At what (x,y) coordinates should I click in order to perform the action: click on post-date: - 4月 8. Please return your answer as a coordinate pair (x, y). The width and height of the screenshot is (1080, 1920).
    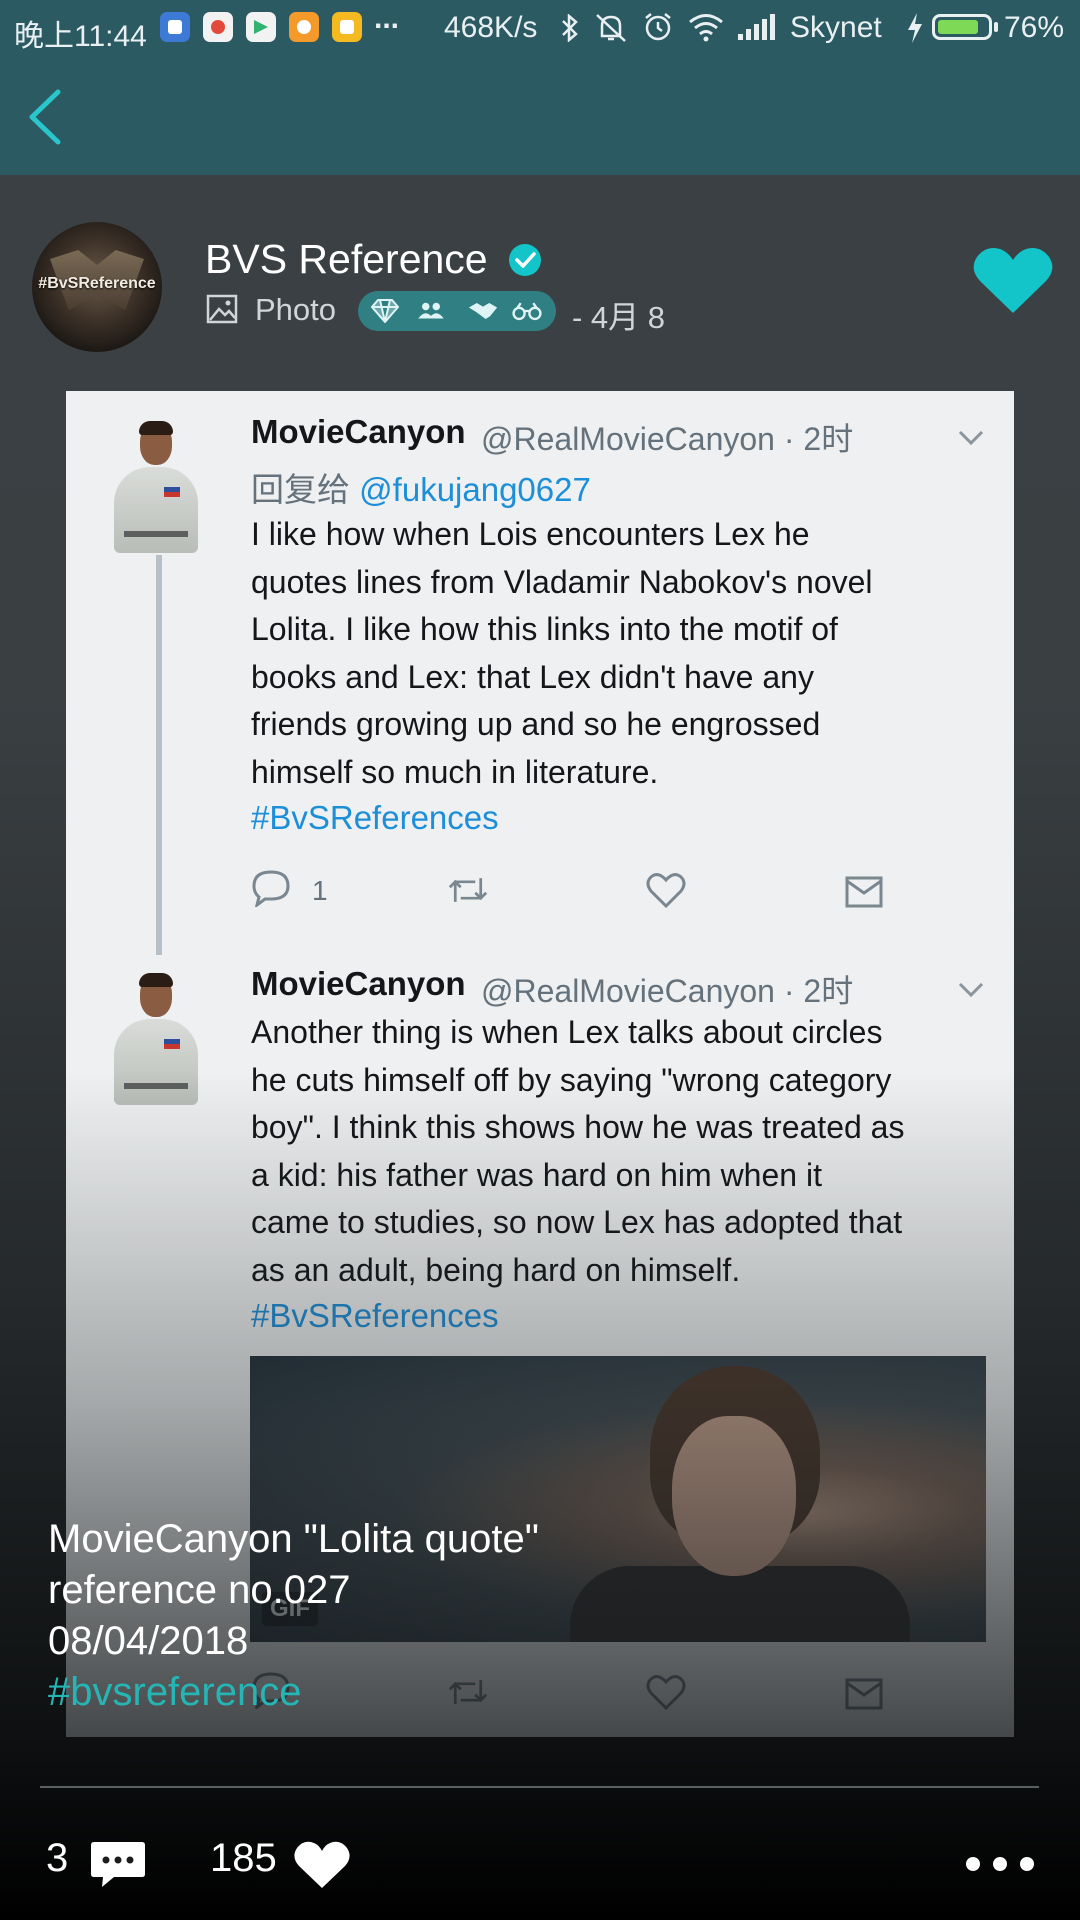
    Looking at the image, I should click on (619, 317).